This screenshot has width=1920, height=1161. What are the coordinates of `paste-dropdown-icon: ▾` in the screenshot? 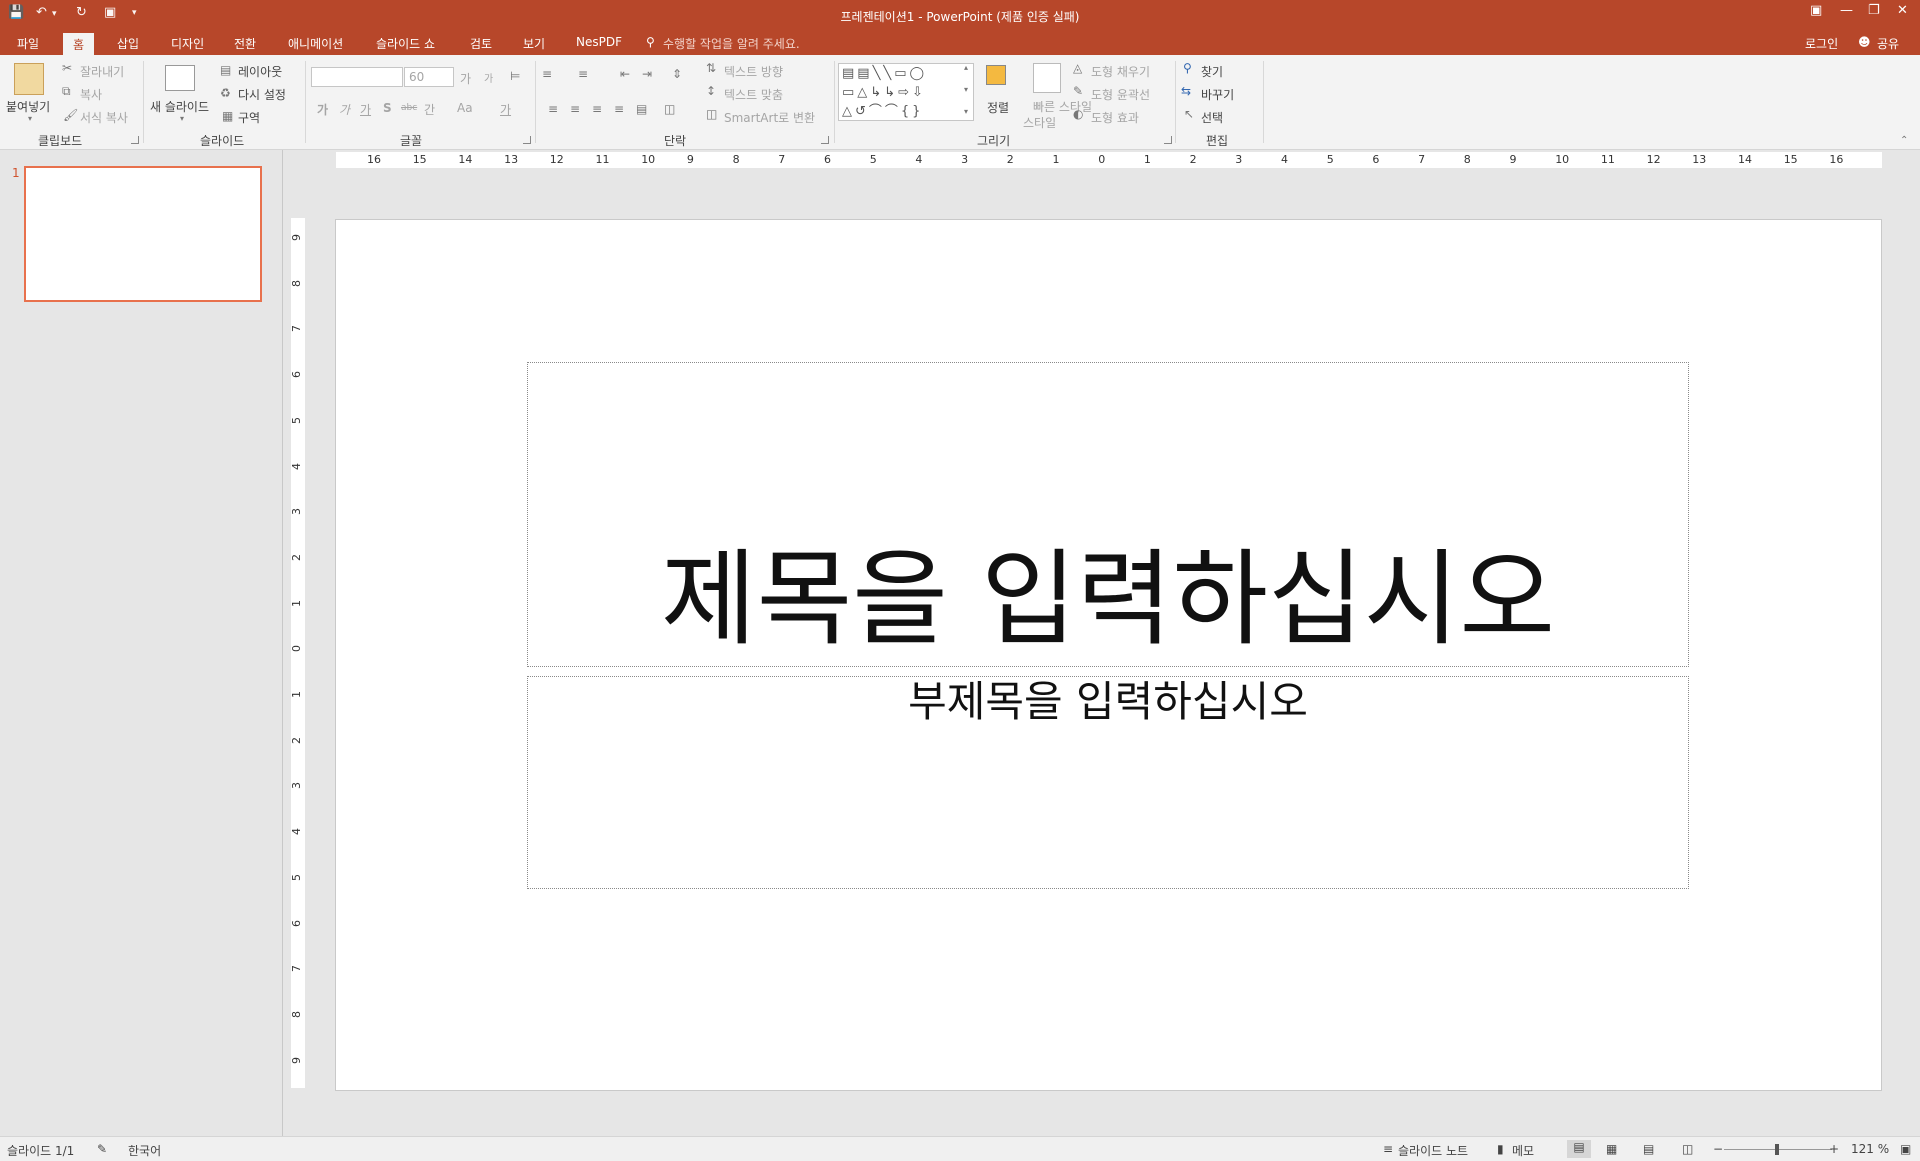 It's located at (30, 118).